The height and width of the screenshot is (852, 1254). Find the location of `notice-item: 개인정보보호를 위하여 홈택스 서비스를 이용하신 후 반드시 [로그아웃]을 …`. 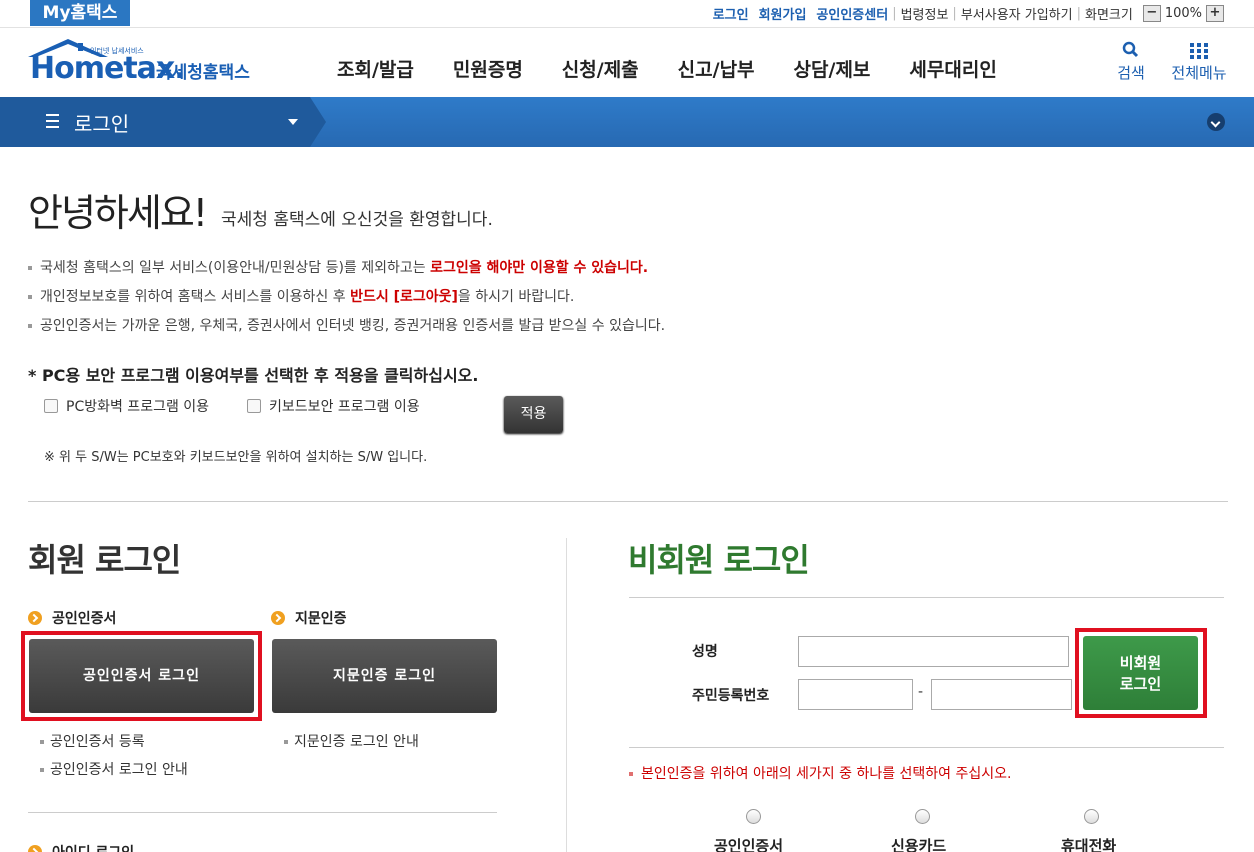

notice-item: 개인정보보호를 위하여 홈택스 서비스를 이용하신 후 반드시 [로그아웃]을 … is located at coordinates (346, 301).